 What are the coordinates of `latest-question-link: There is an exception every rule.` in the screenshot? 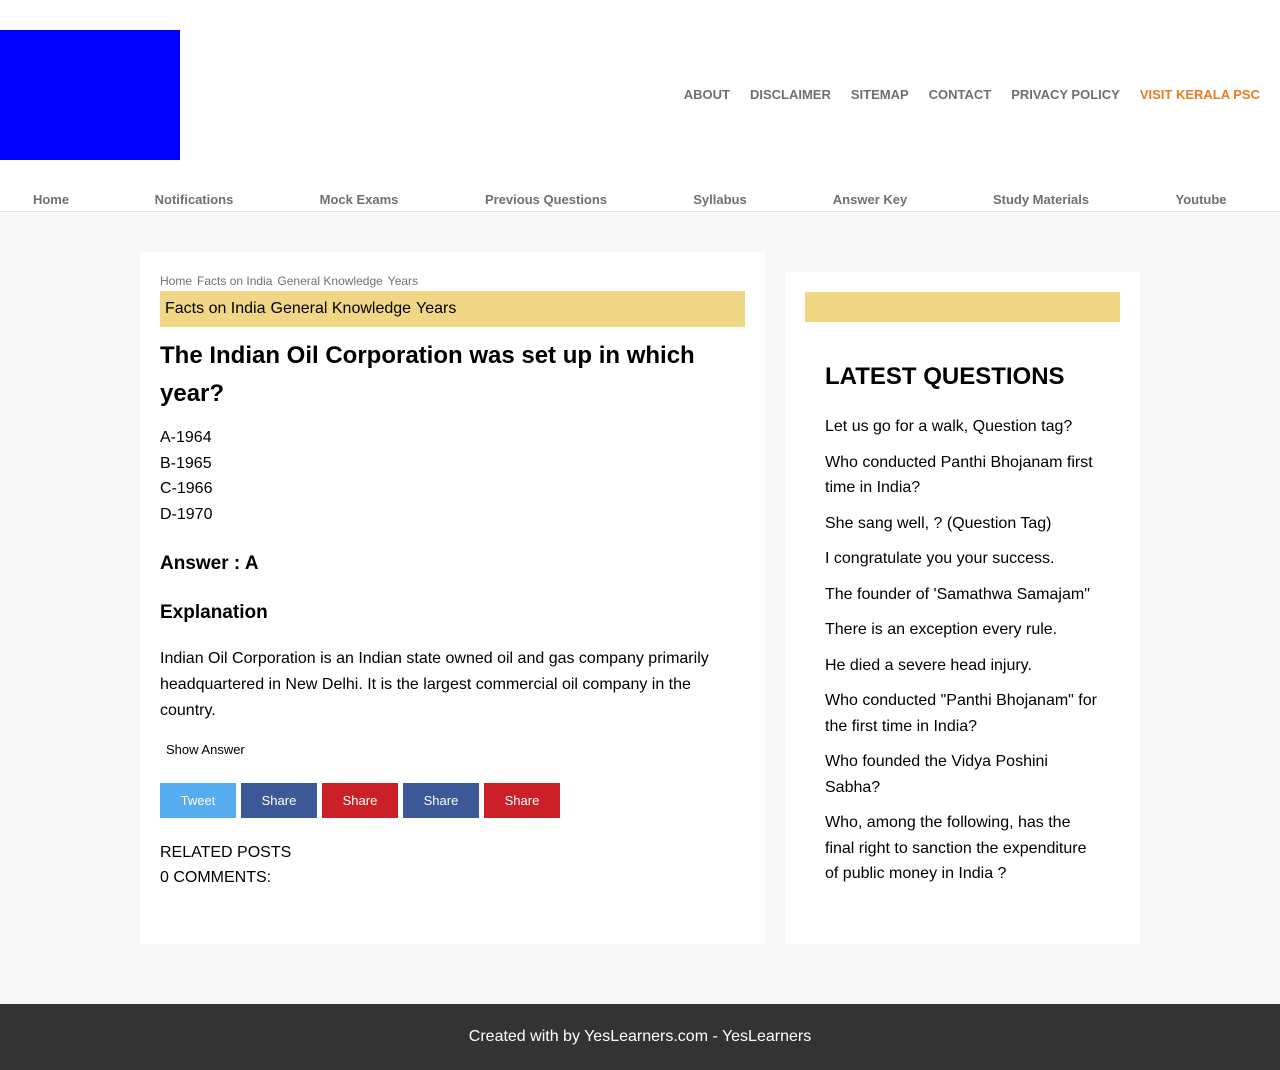 It's located at (941, 629).